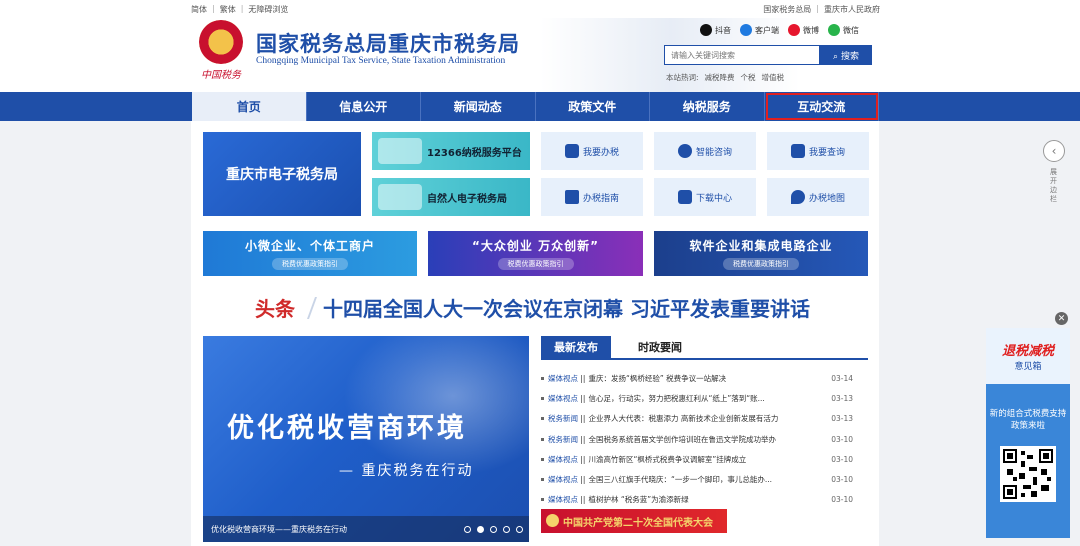 The image size is (1080, 546). What do you see at coordinates (221, 75) in the screenshot?
I see `emblem-caption: 中国税务` at bounding box center [221, 75].